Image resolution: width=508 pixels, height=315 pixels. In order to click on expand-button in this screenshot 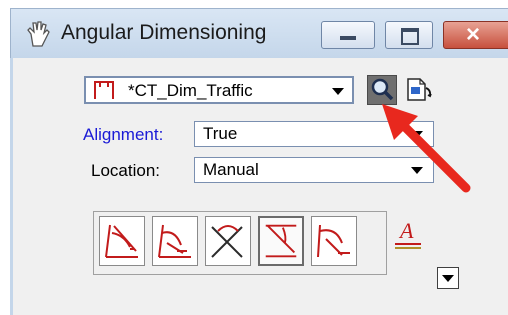, I will do `click(448, 278)`.